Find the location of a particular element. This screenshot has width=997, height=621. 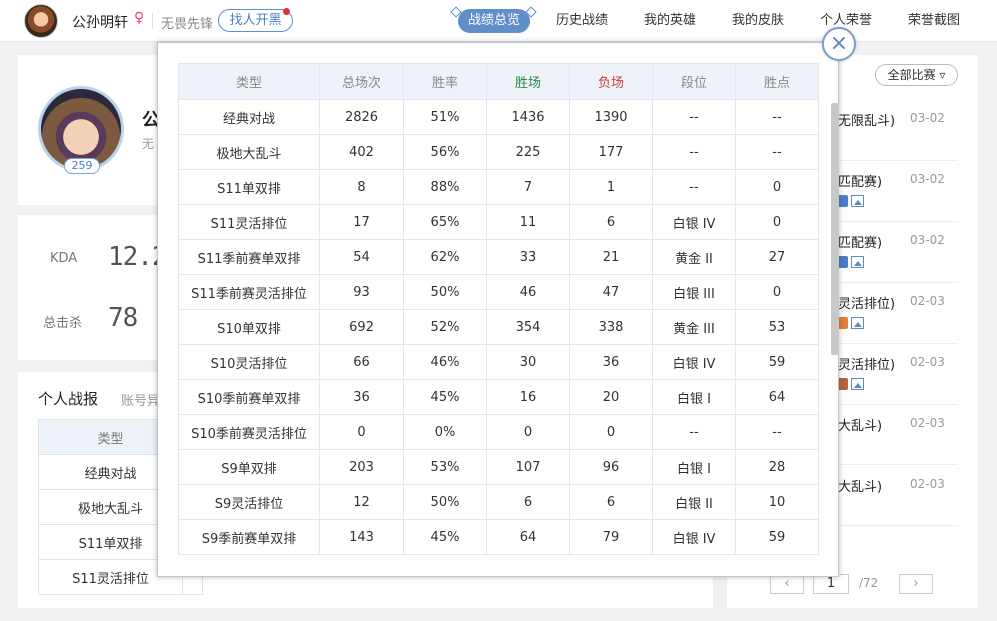

table-cell: 0% is located at coordinates (445, 432).